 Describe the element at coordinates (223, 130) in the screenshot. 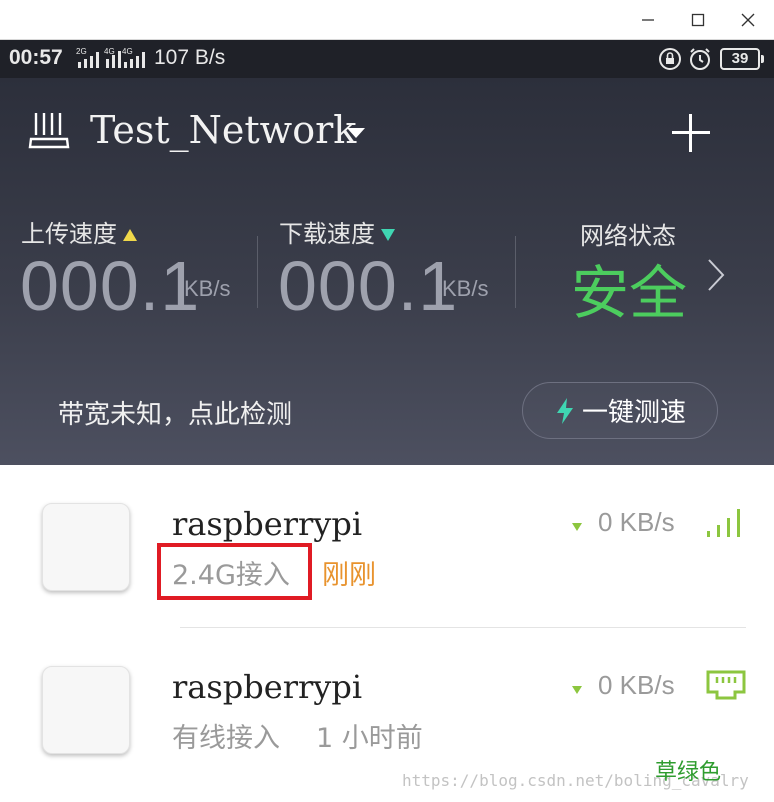

I see `network-name: Test_Network` at that location.